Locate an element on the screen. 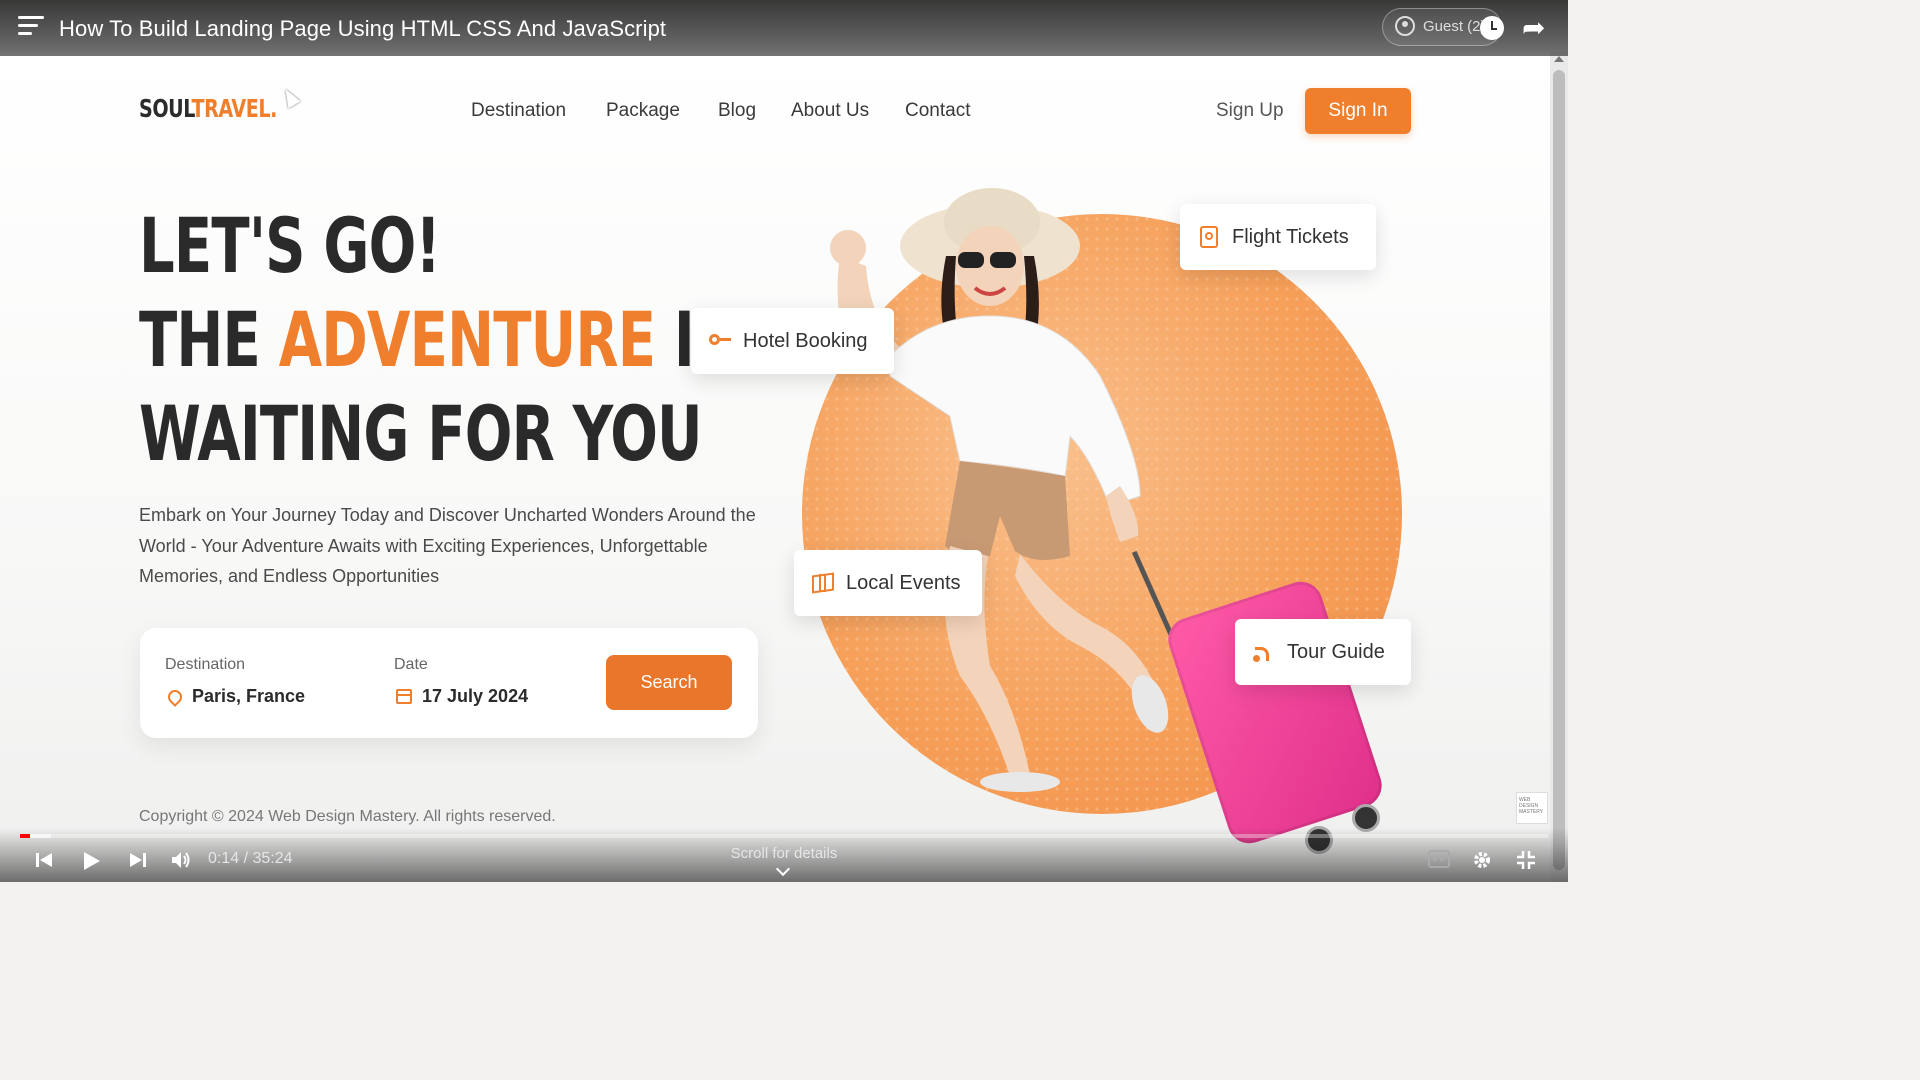  share-icon: ➦ is located at coordinates (1533, 28).